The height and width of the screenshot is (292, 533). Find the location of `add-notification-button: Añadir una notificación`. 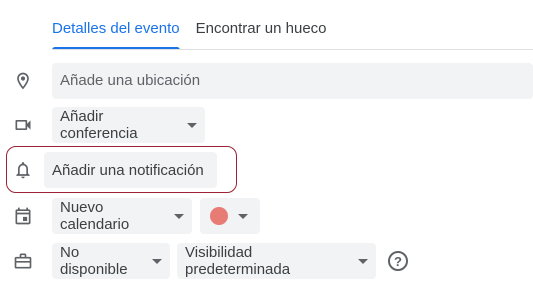

add-notification-button: Añadir una notificación is located at coordinates (130, 170).